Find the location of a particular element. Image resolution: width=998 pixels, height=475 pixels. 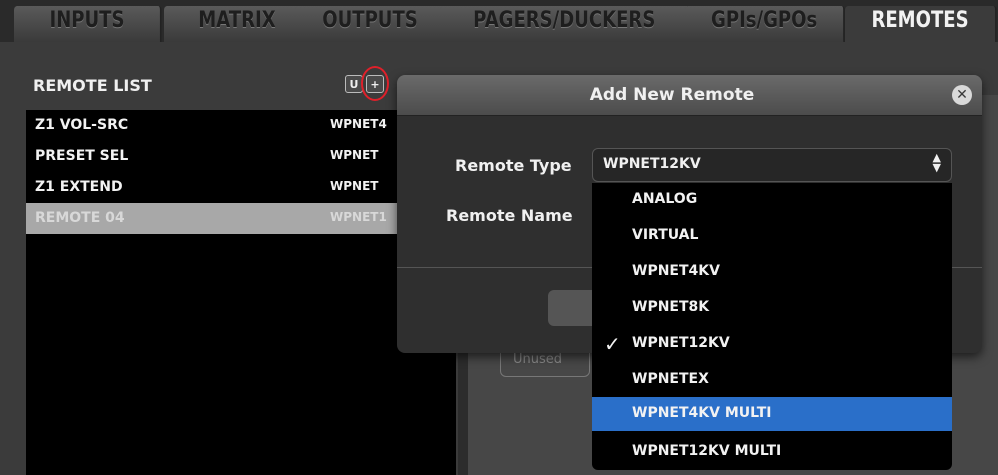

remote-name-label: Remote Name is located at coordinates (509, 215).